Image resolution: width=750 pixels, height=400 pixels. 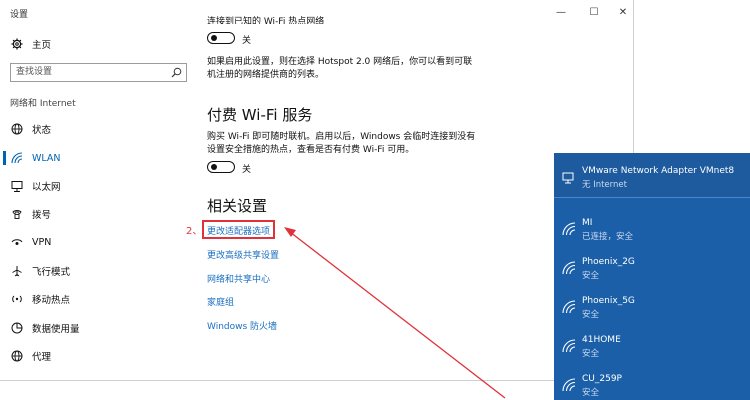 What do you see at coordinates (220, 301) in the screenshot?
I see `homegroup-link: 家庭组` at bounding box center [220, 301].